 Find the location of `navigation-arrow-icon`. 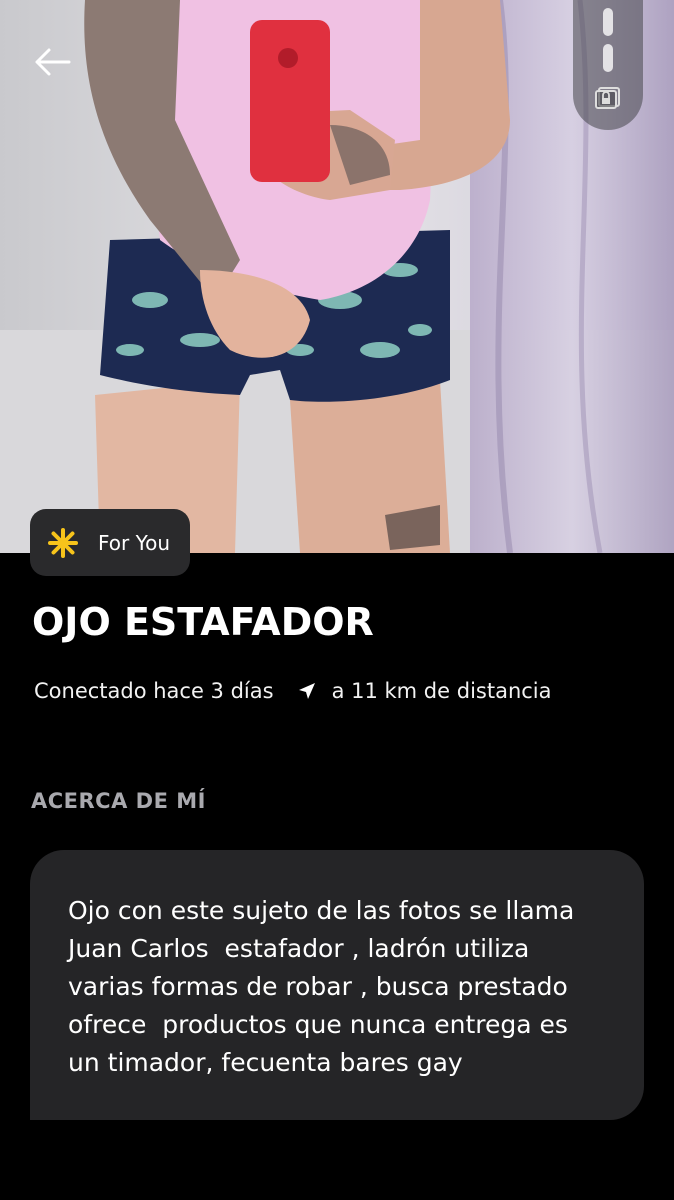

navigation-arrow-icon is located at coordinates (306, 691).